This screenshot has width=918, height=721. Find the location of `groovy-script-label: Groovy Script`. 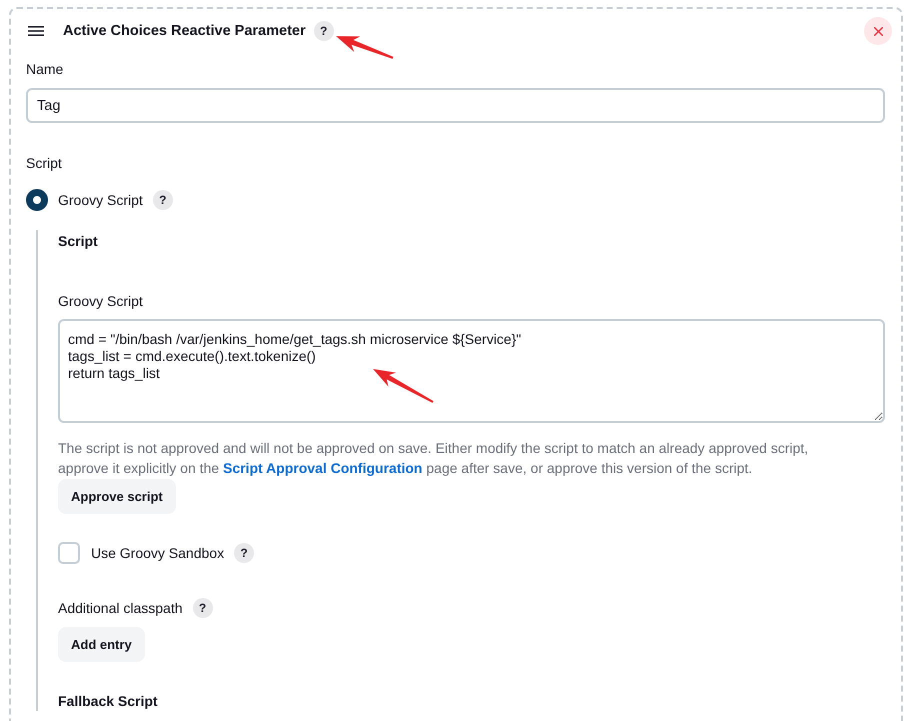

groovy-script-label: Groovy Script is located at coordinates (101, 301).